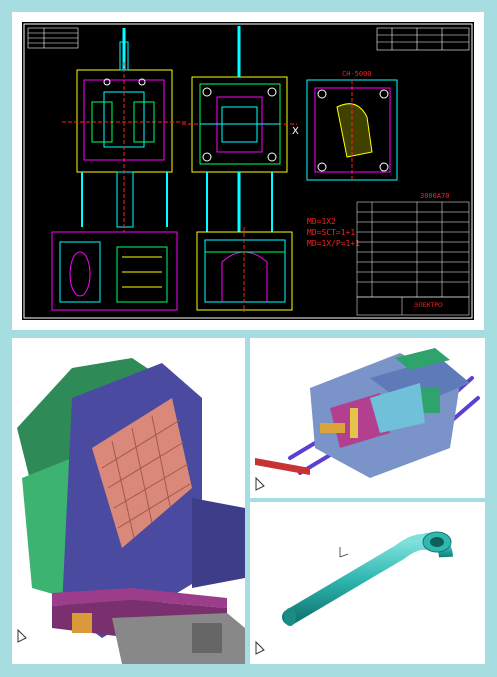  What do you see at coordinates (357, 74) in the screenshot?
I see `cad-title-label: CH-5000` at bounding box center [357, 74].